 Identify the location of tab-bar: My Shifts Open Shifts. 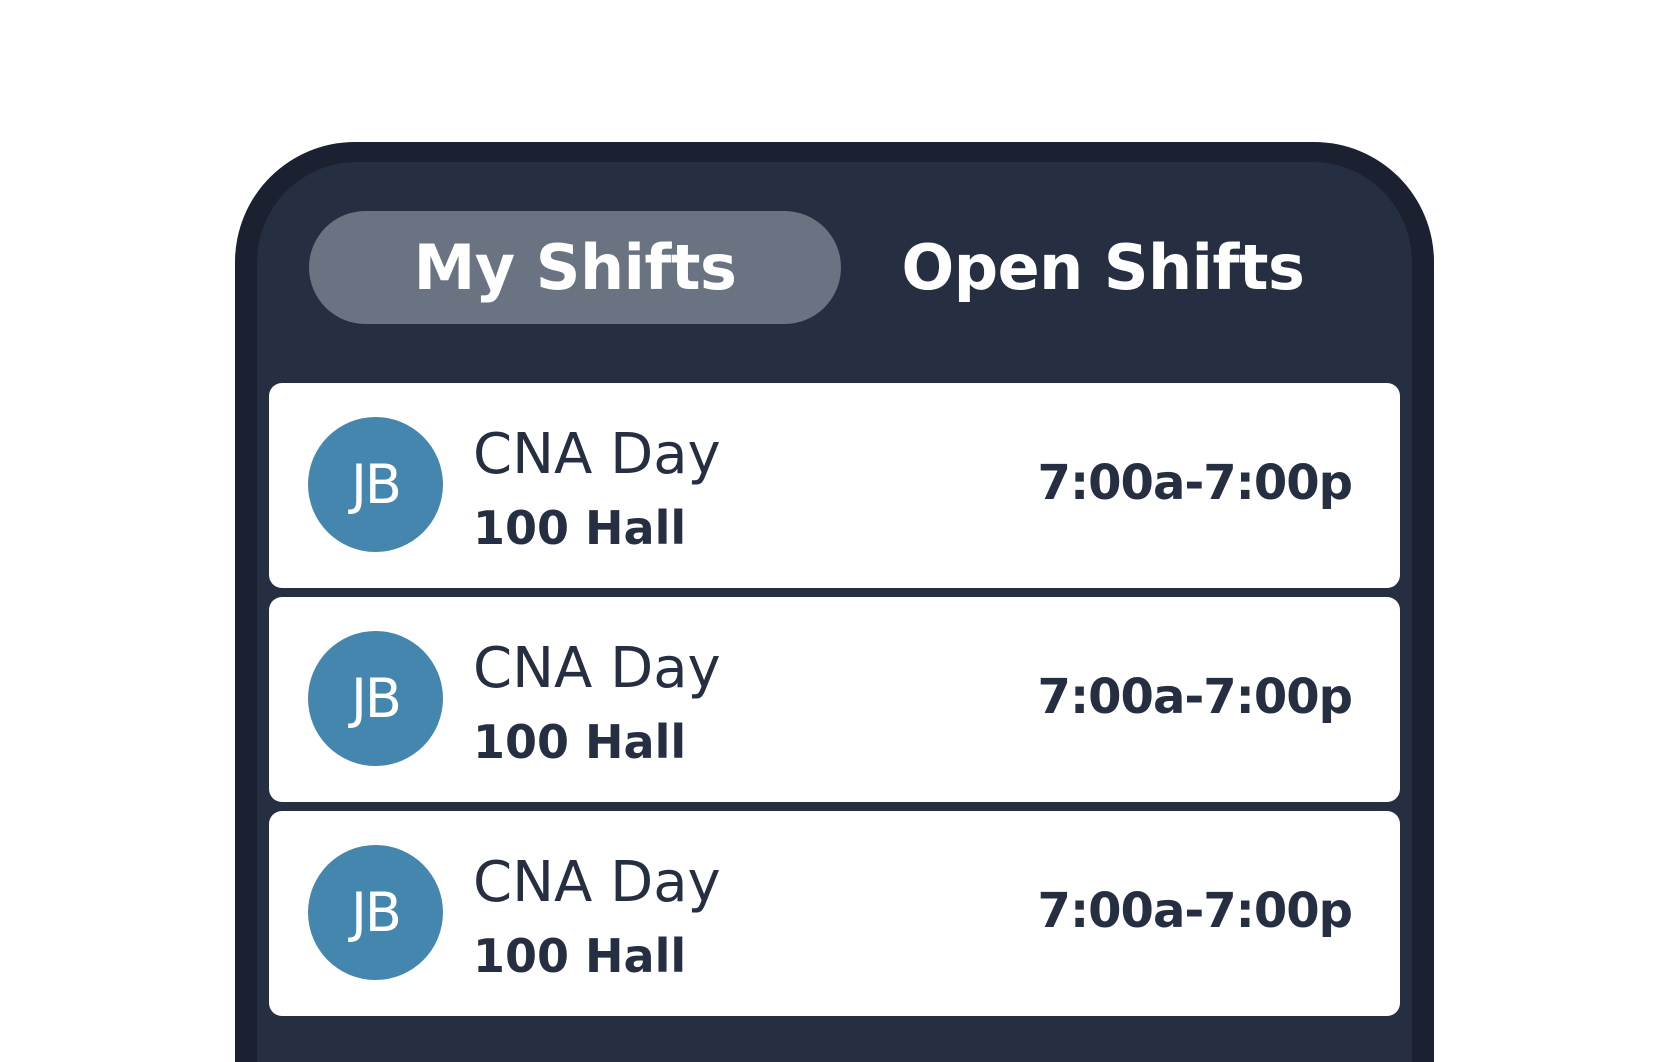
(839, 267).